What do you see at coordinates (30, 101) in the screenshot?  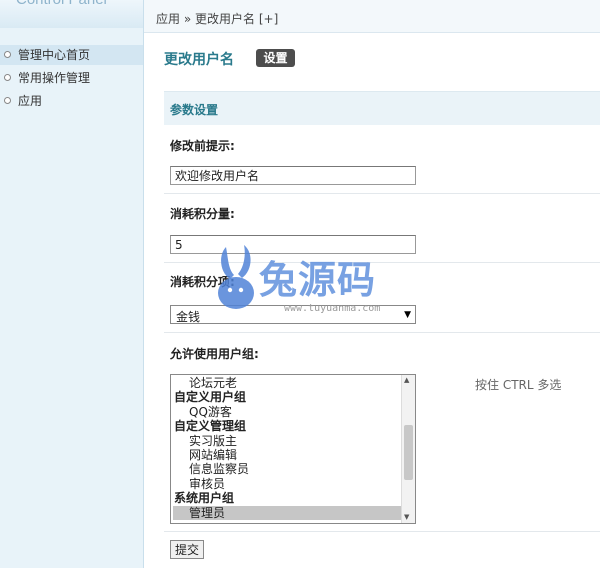 I see `sidebar-item-label: 应用` at bounding box center [30, 101].